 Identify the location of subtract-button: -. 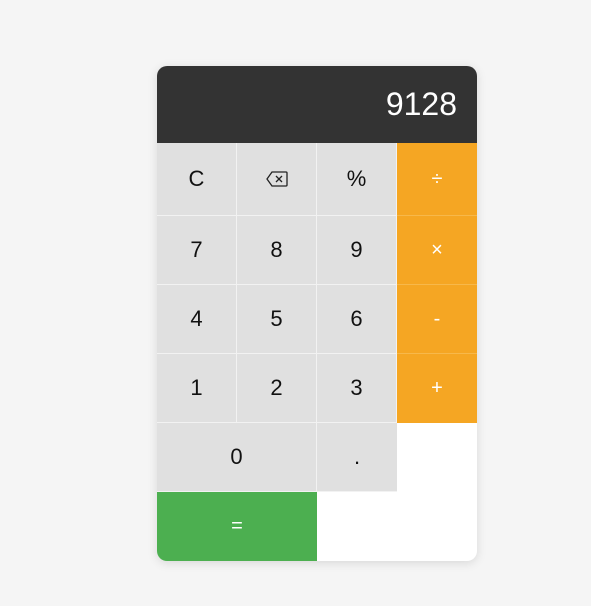
(437, 319).